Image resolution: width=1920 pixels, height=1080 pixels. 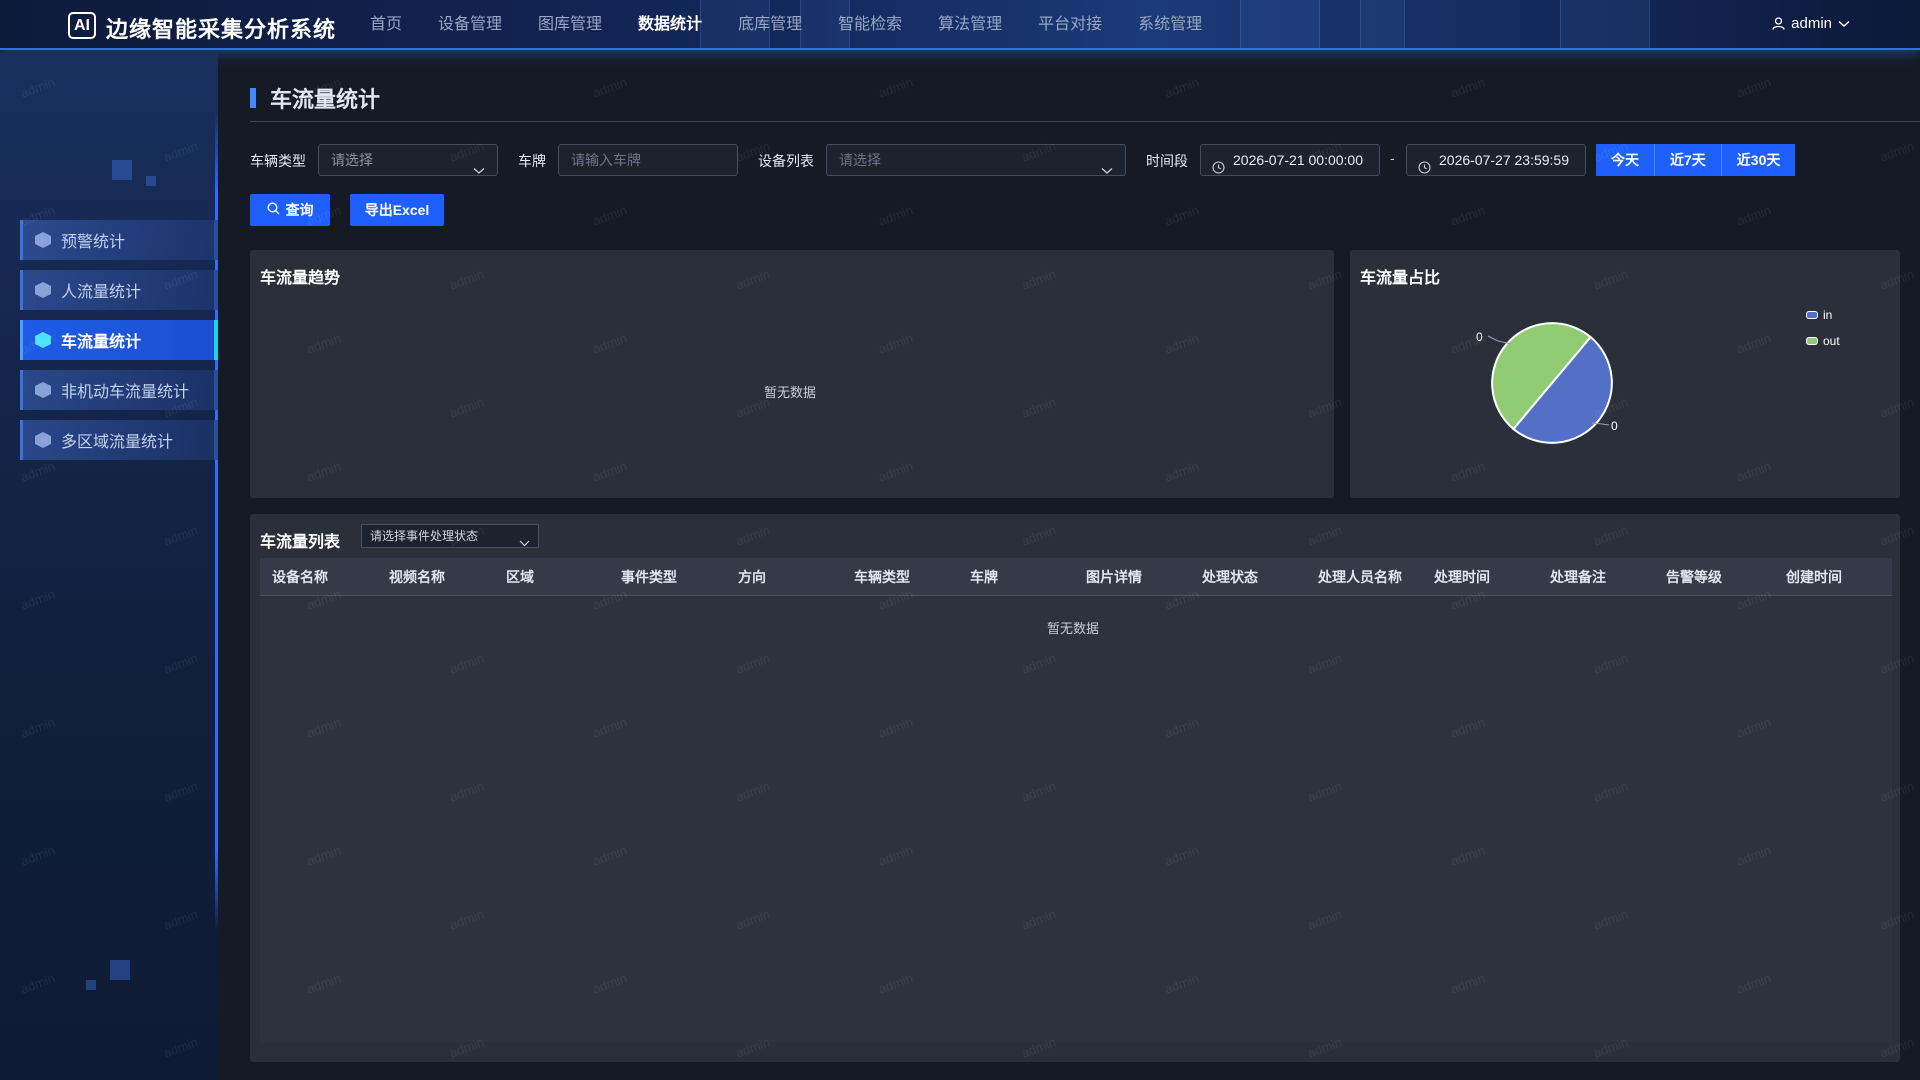 I want to click on search-icon, so click(x=273, y=210).